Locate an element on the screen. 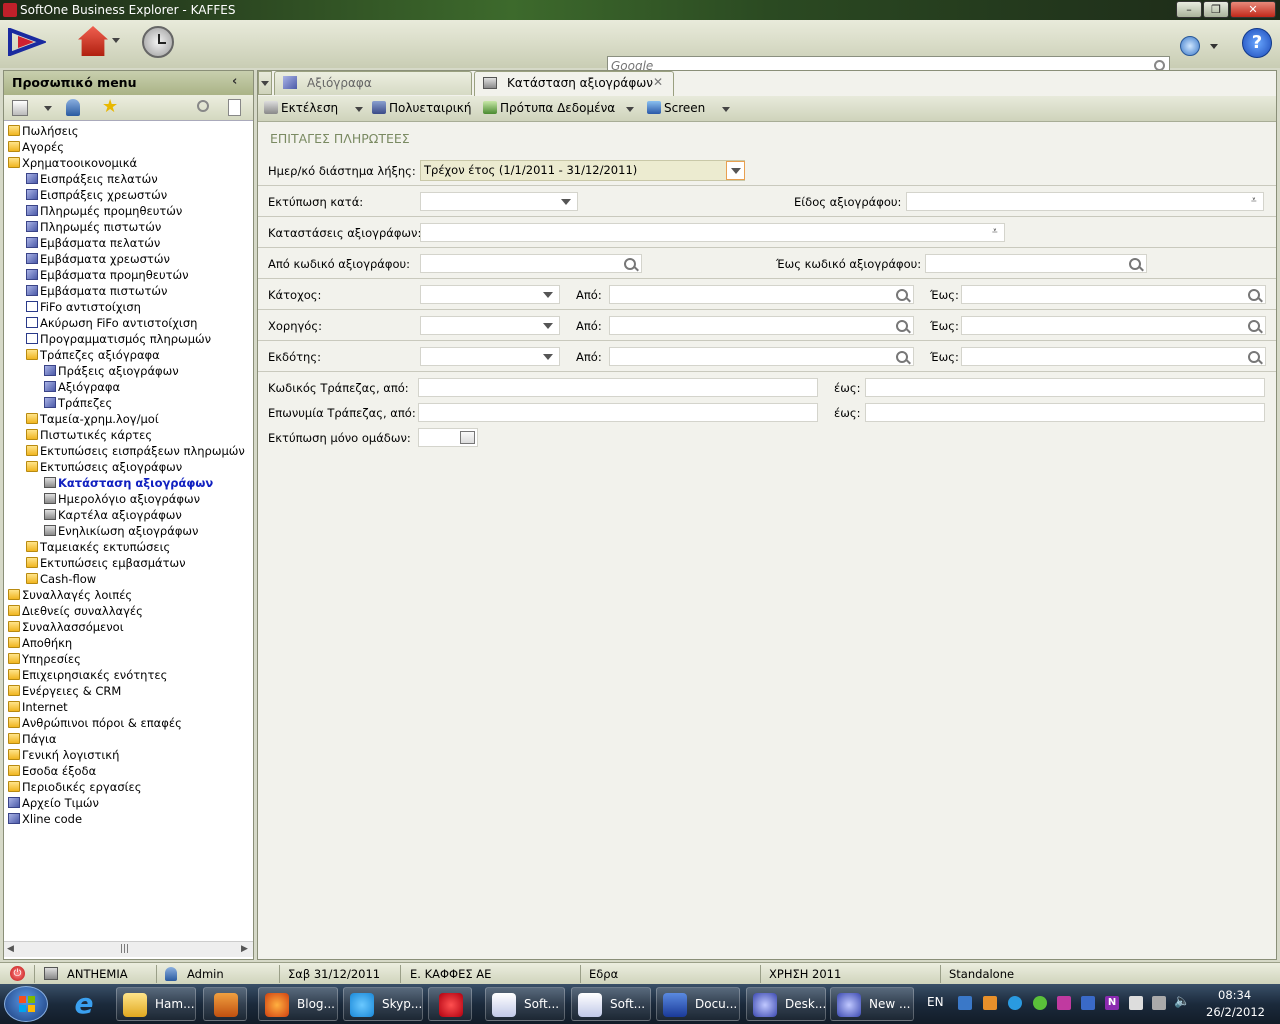 The width and height of the screenshot is (1280, 1024). language-indicator: EN is located at coordinates (935, 1002).